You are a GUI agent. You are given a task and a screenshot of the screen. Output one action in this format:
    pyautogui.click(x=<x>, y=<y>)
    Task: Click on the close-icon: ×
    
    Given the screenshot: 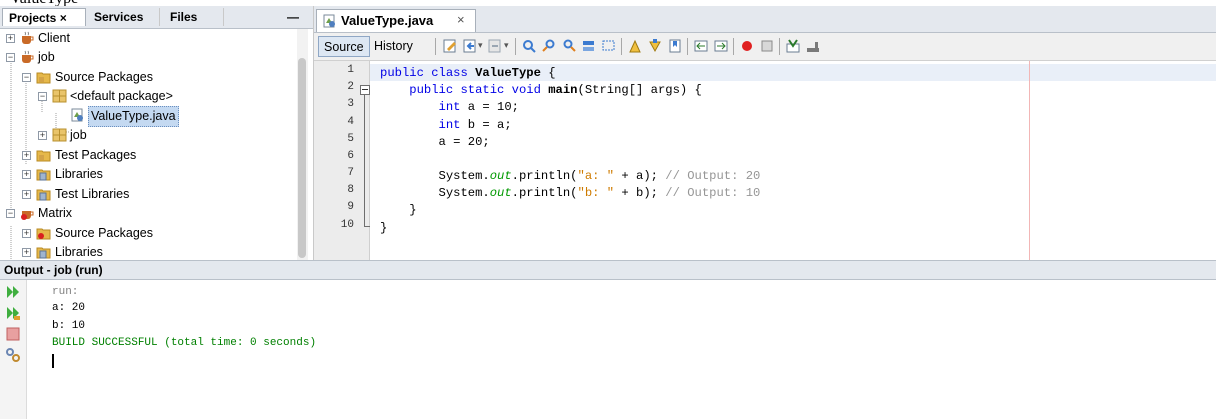 What is the action you would take?
    pyautogui.click(x=461, y=19)
    